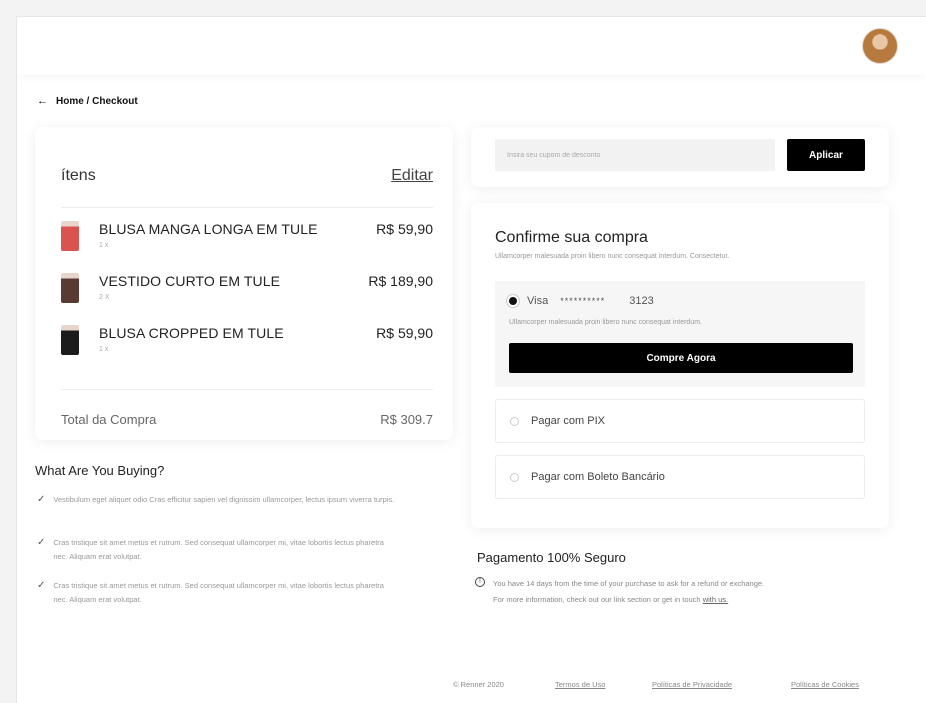  Describe the element at coordinates (538, 301) in the screenshot. I see `visa-label: Visa` at that location.